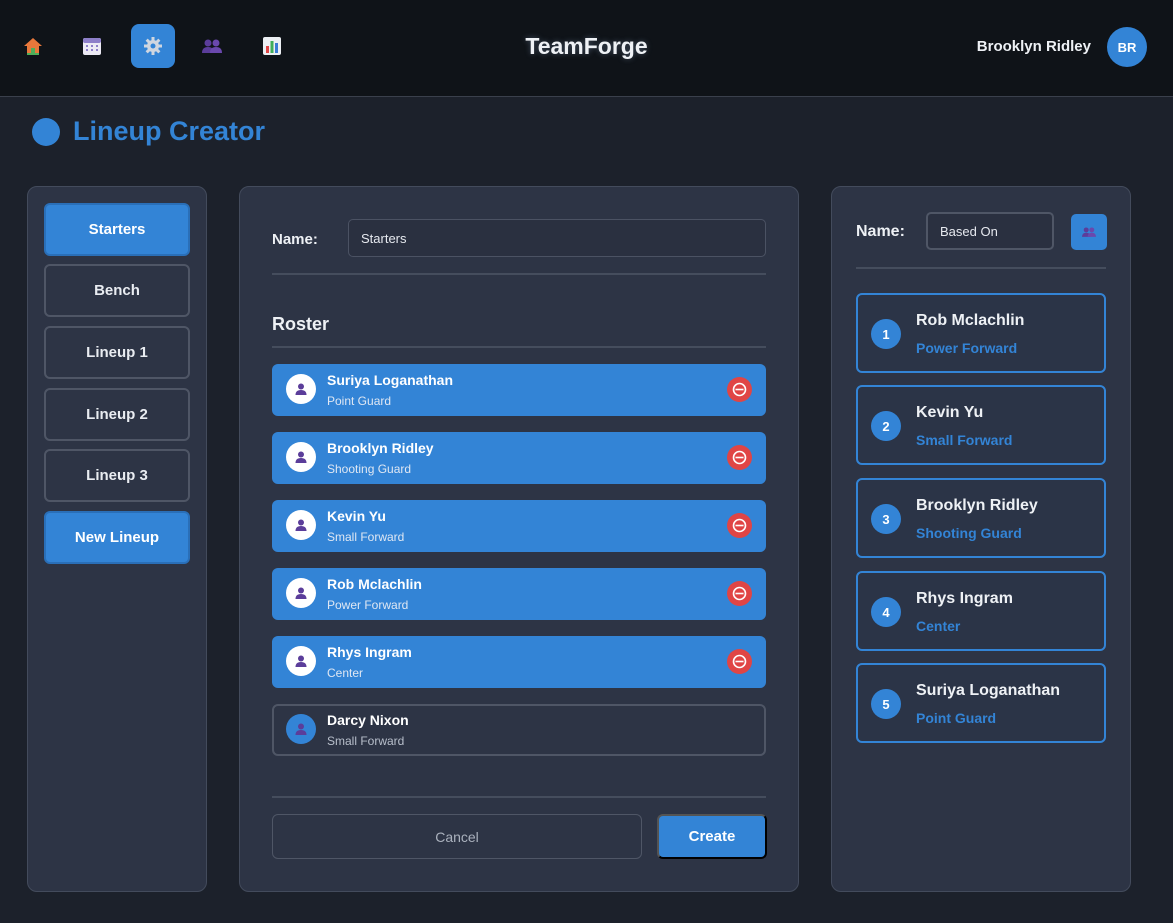  Describe the element at coordinates (380, 448) in the screenshot. I see `player-name: Brooklyn Ridley` at that location.